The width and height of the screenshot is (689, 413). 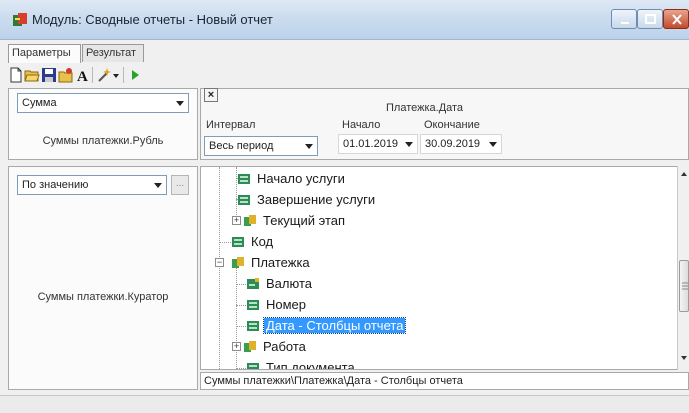 I want to click on tree-node-label: Начало услуги, so click(x=301, y=178).